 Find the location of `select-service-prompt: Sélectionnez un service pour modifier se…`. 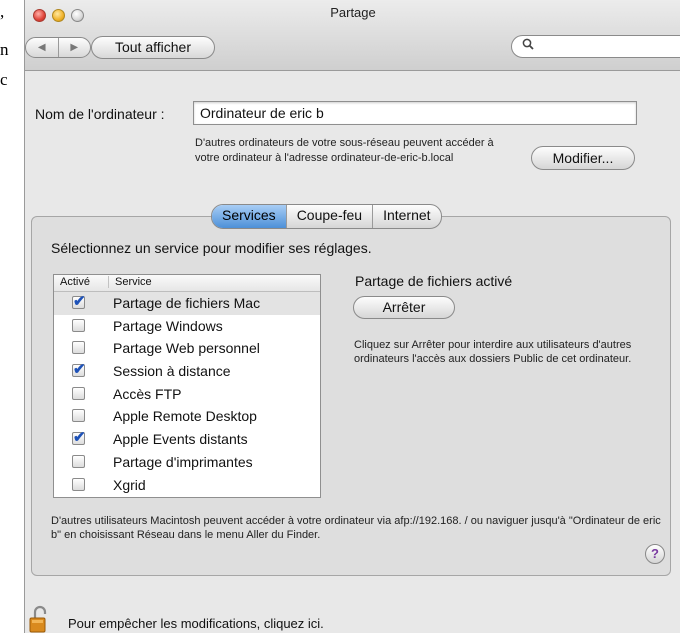

select-service-prompt: Sélectionnez un service pour modifier se… is located at coordinates (211, 248).